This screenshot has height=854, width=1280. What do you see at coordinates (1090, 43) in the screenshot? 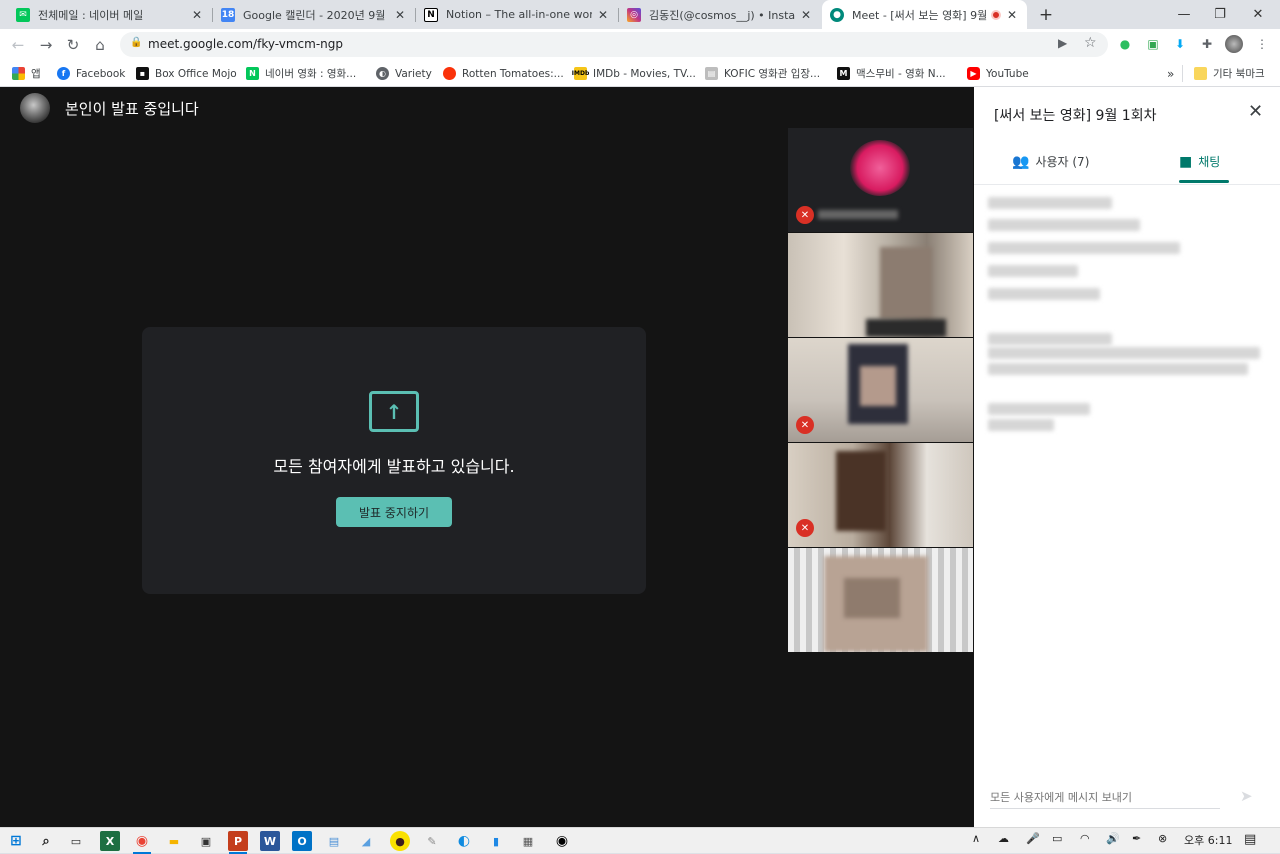
I see `star-icon: ☆` at bounding box center [1090, 43].